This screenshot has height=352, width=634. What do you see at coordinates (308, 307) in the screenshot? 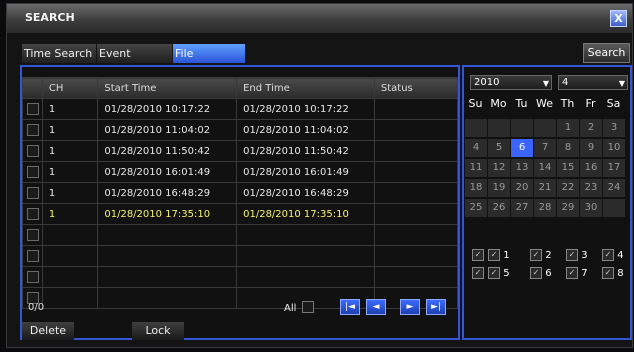
I see `select-all-checkbox` at bounding box center [308, 307].